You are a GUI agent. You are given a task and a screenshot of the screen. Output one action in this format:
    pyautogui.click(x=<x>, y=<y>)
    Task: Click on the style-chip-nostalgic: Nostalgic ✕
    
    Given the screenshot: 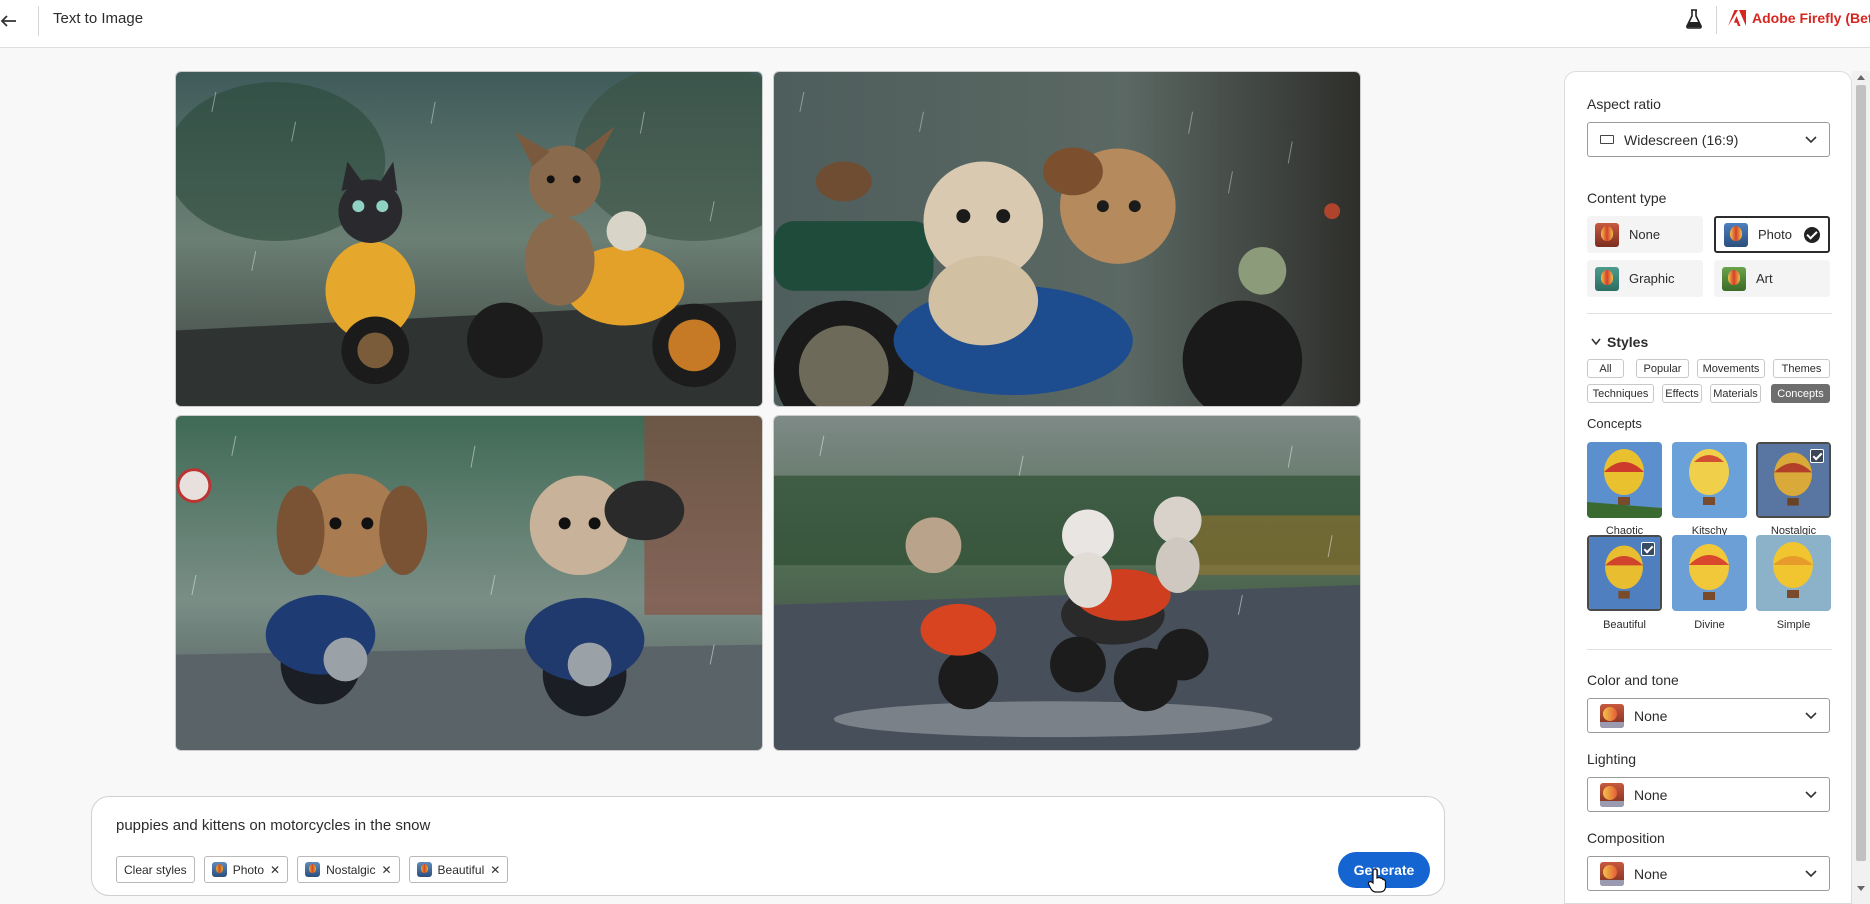 What is the action you would take?
    pyautogui.click(x=348, y=869)
    